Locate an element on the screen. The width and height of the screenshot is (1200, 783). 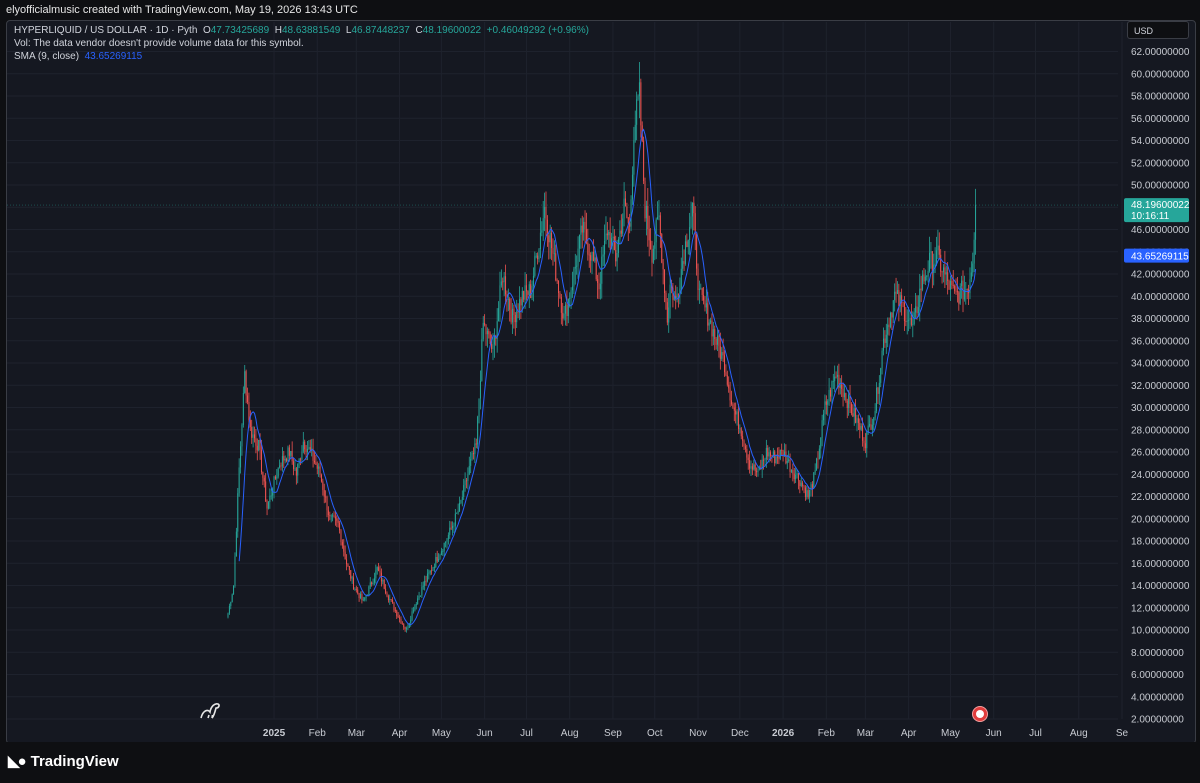
symbol-title: HYPERLIQUID / US DOLLAR · 1D · Pyth is located at coordinates (105, 30).